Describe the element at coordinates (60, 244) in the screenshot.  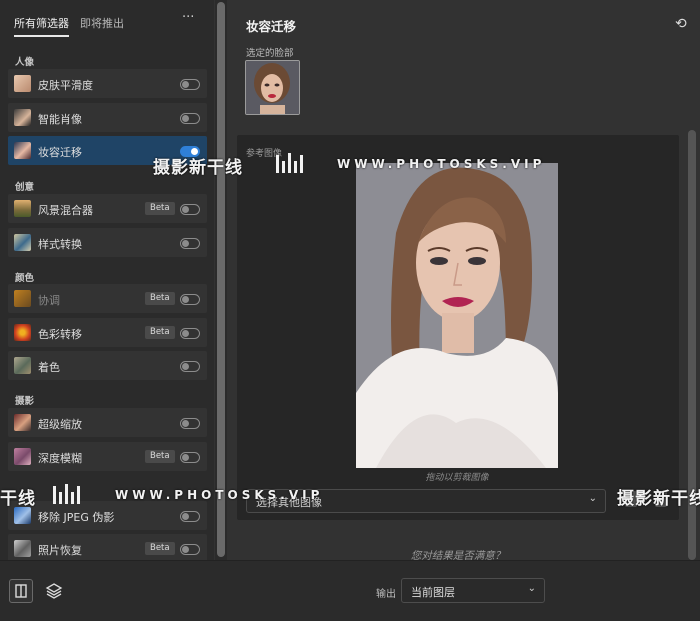
I see `filter-label: 样式转换` at that location.